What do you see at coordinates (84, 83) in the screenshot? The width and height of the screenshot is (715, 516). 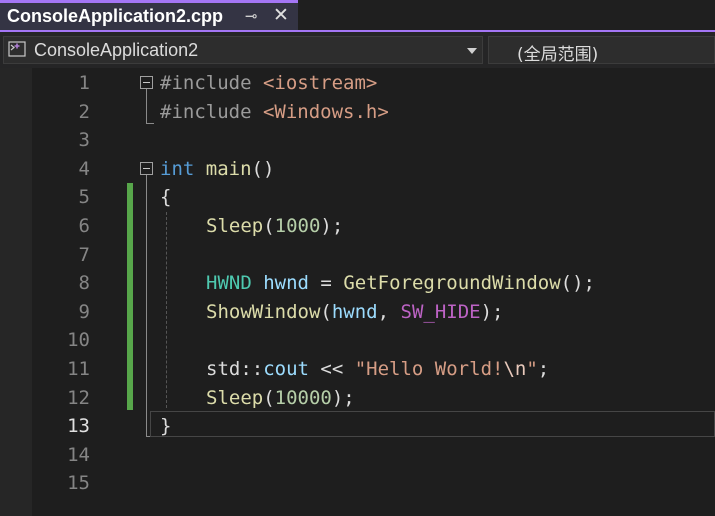 I see `line-number: 1` at bounding box center [84, 83].